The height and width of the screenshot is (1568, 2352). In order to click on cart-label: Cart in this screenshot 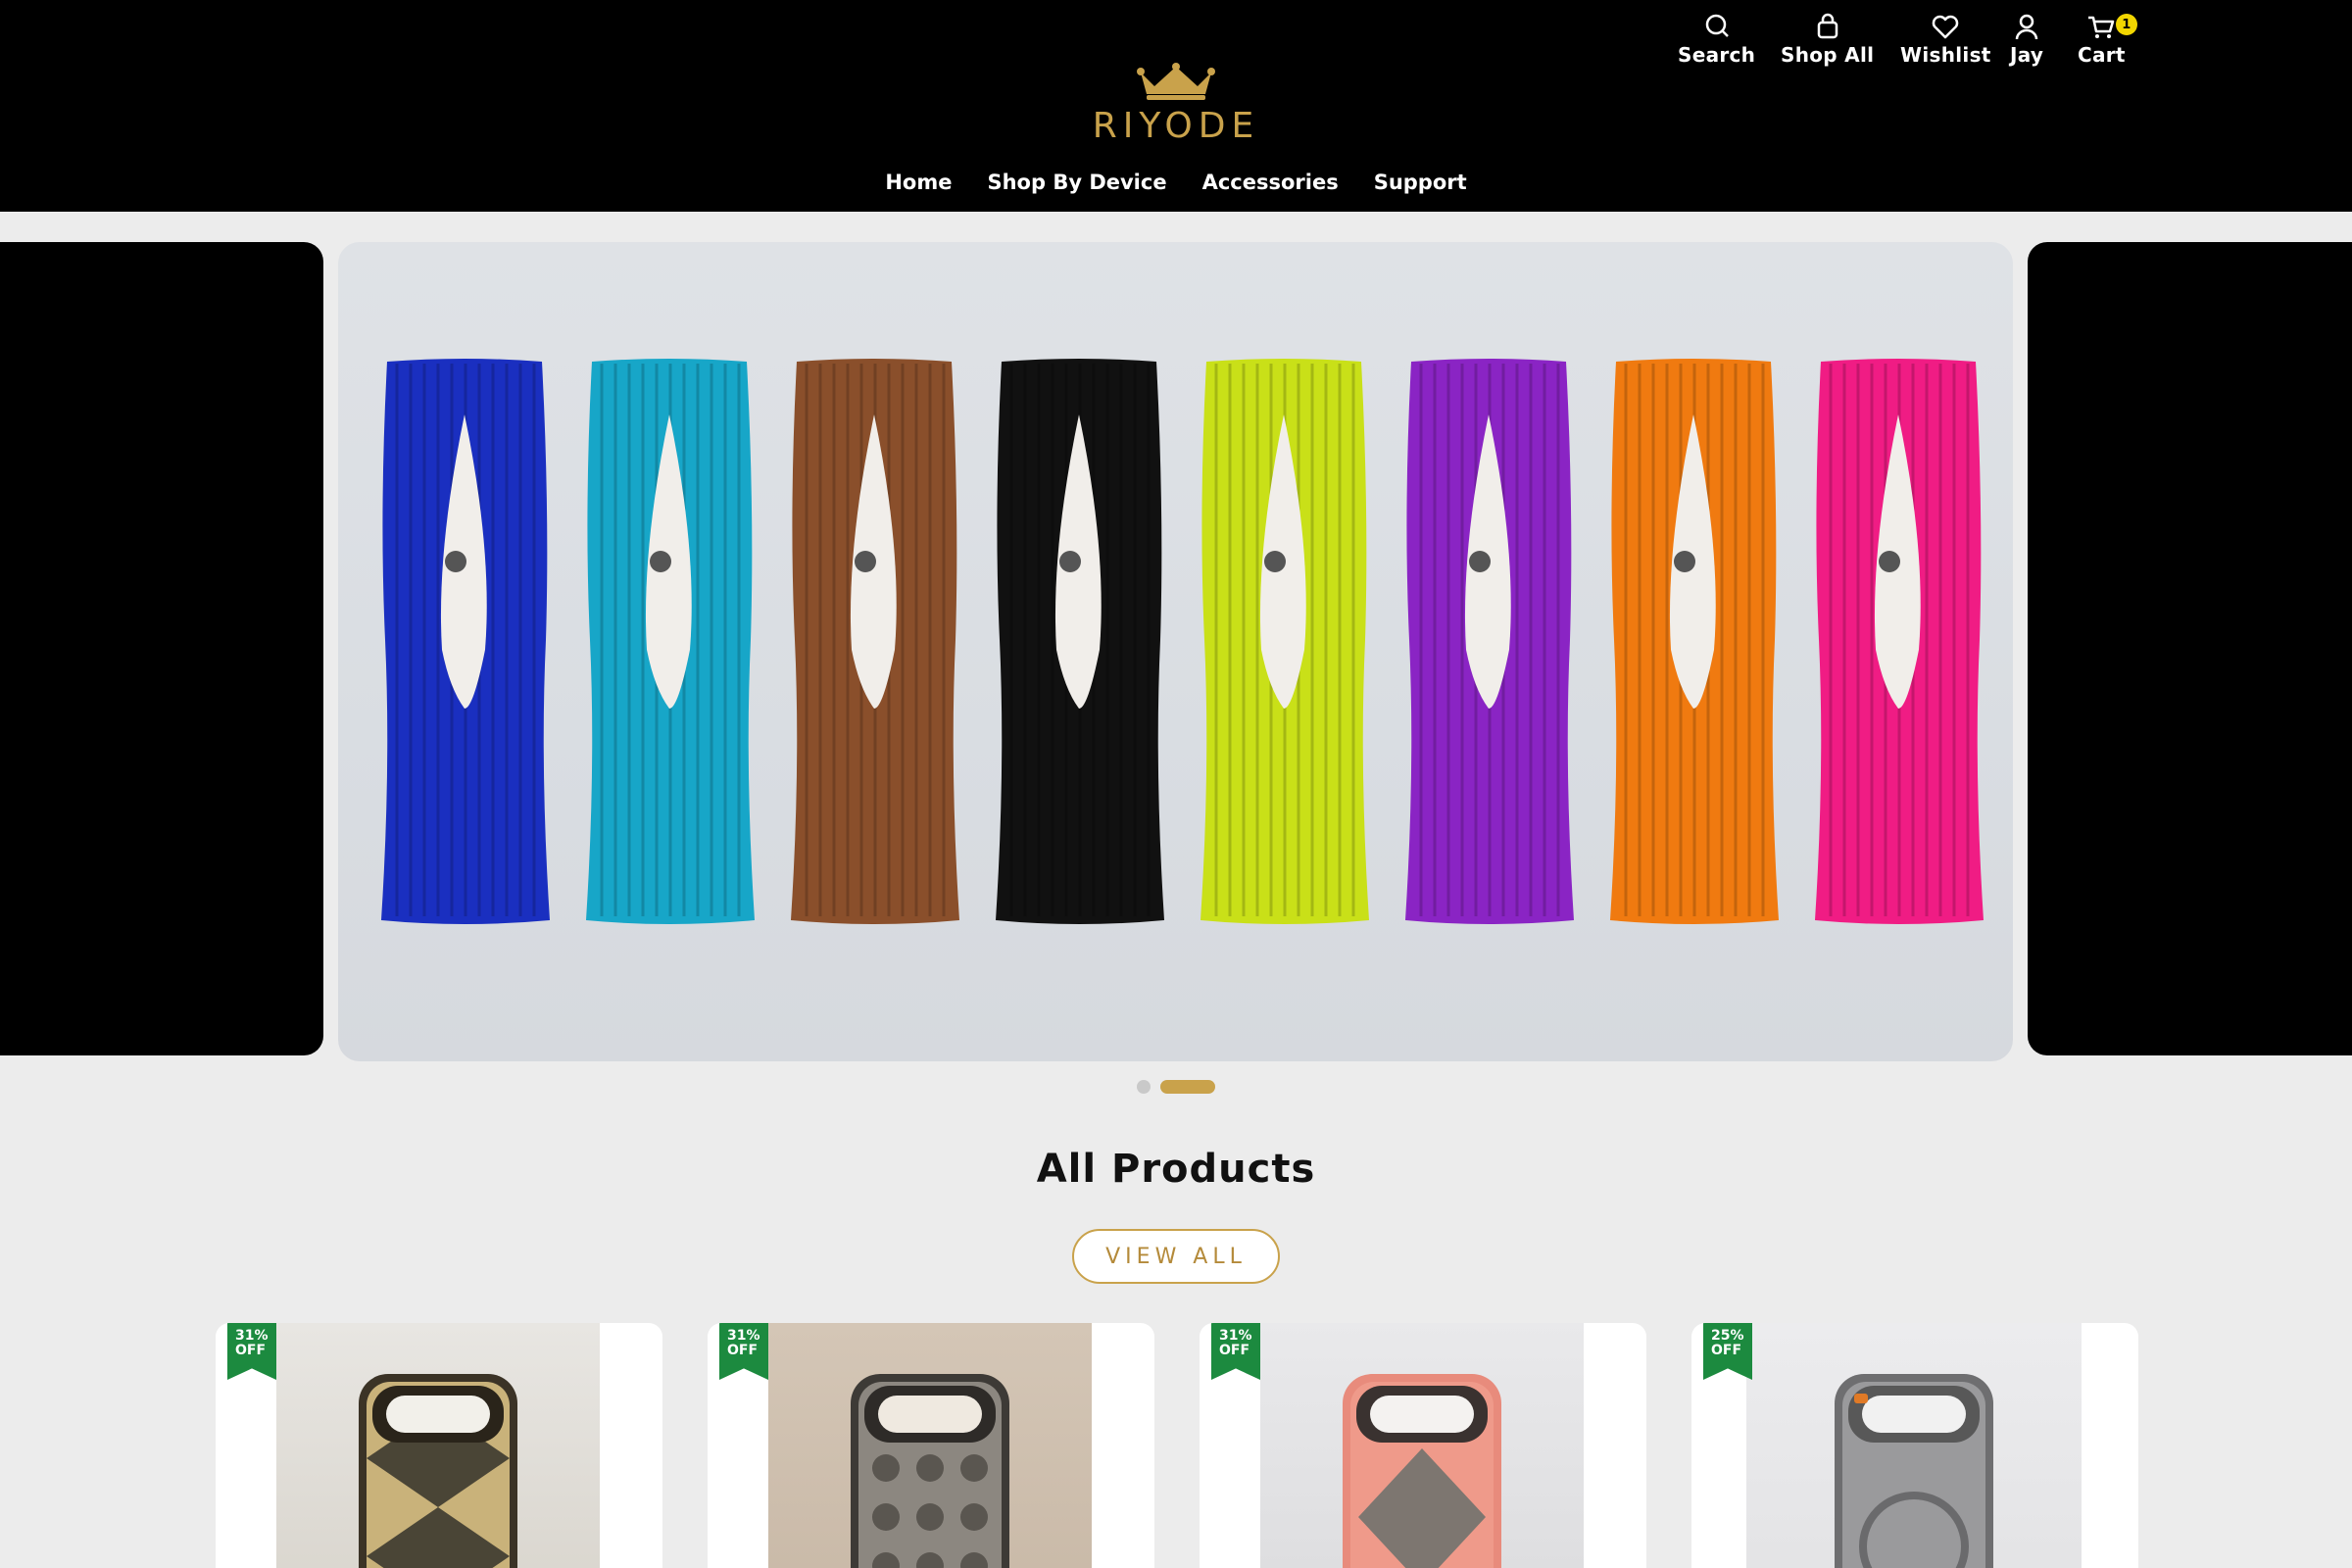, I will do `click(2102, 55)`.